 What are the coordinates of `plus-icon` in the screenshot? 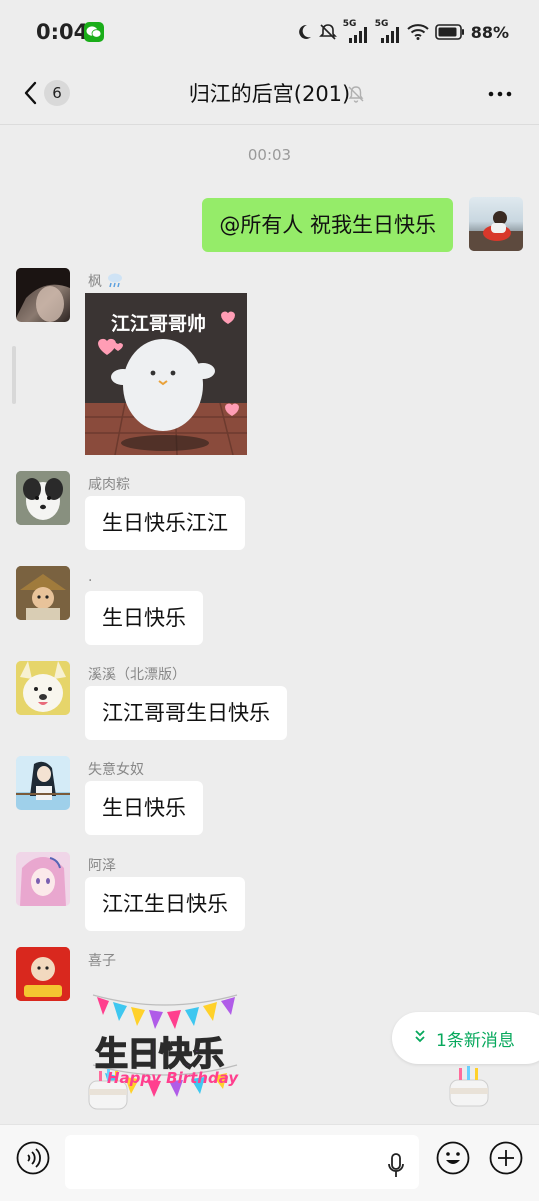 It's located at (506, 1158).